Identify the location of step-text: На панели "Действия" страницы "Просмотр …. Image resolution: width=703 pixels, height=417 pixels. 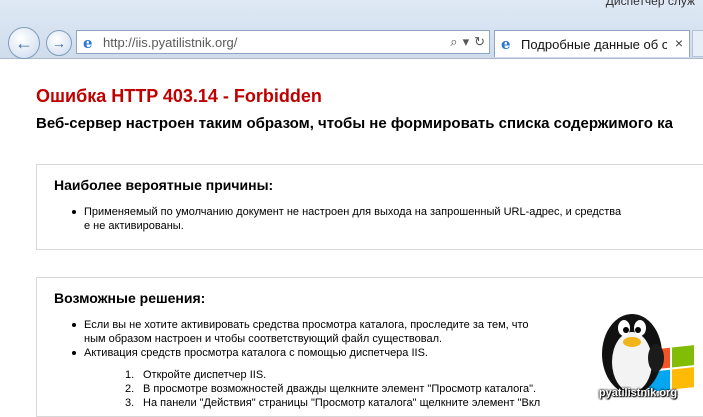
(342, 403).